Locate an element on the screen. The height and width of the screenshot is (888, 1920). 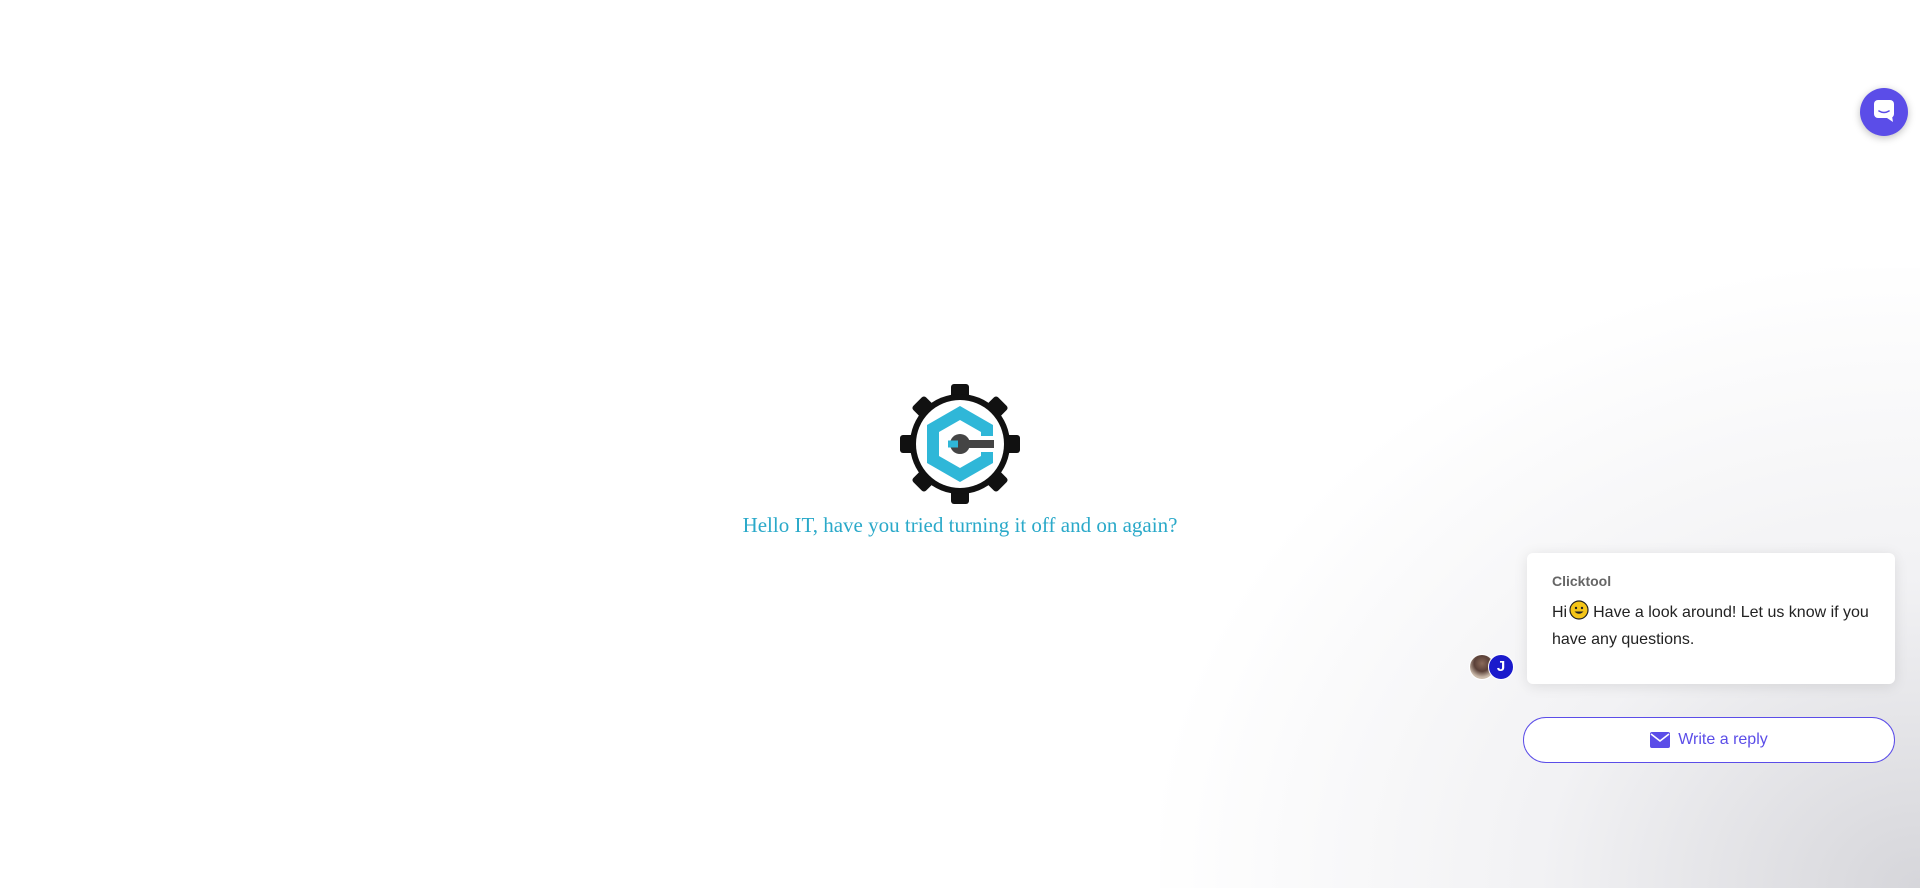
team-avatars: J is located at coordinates (1492, 667).